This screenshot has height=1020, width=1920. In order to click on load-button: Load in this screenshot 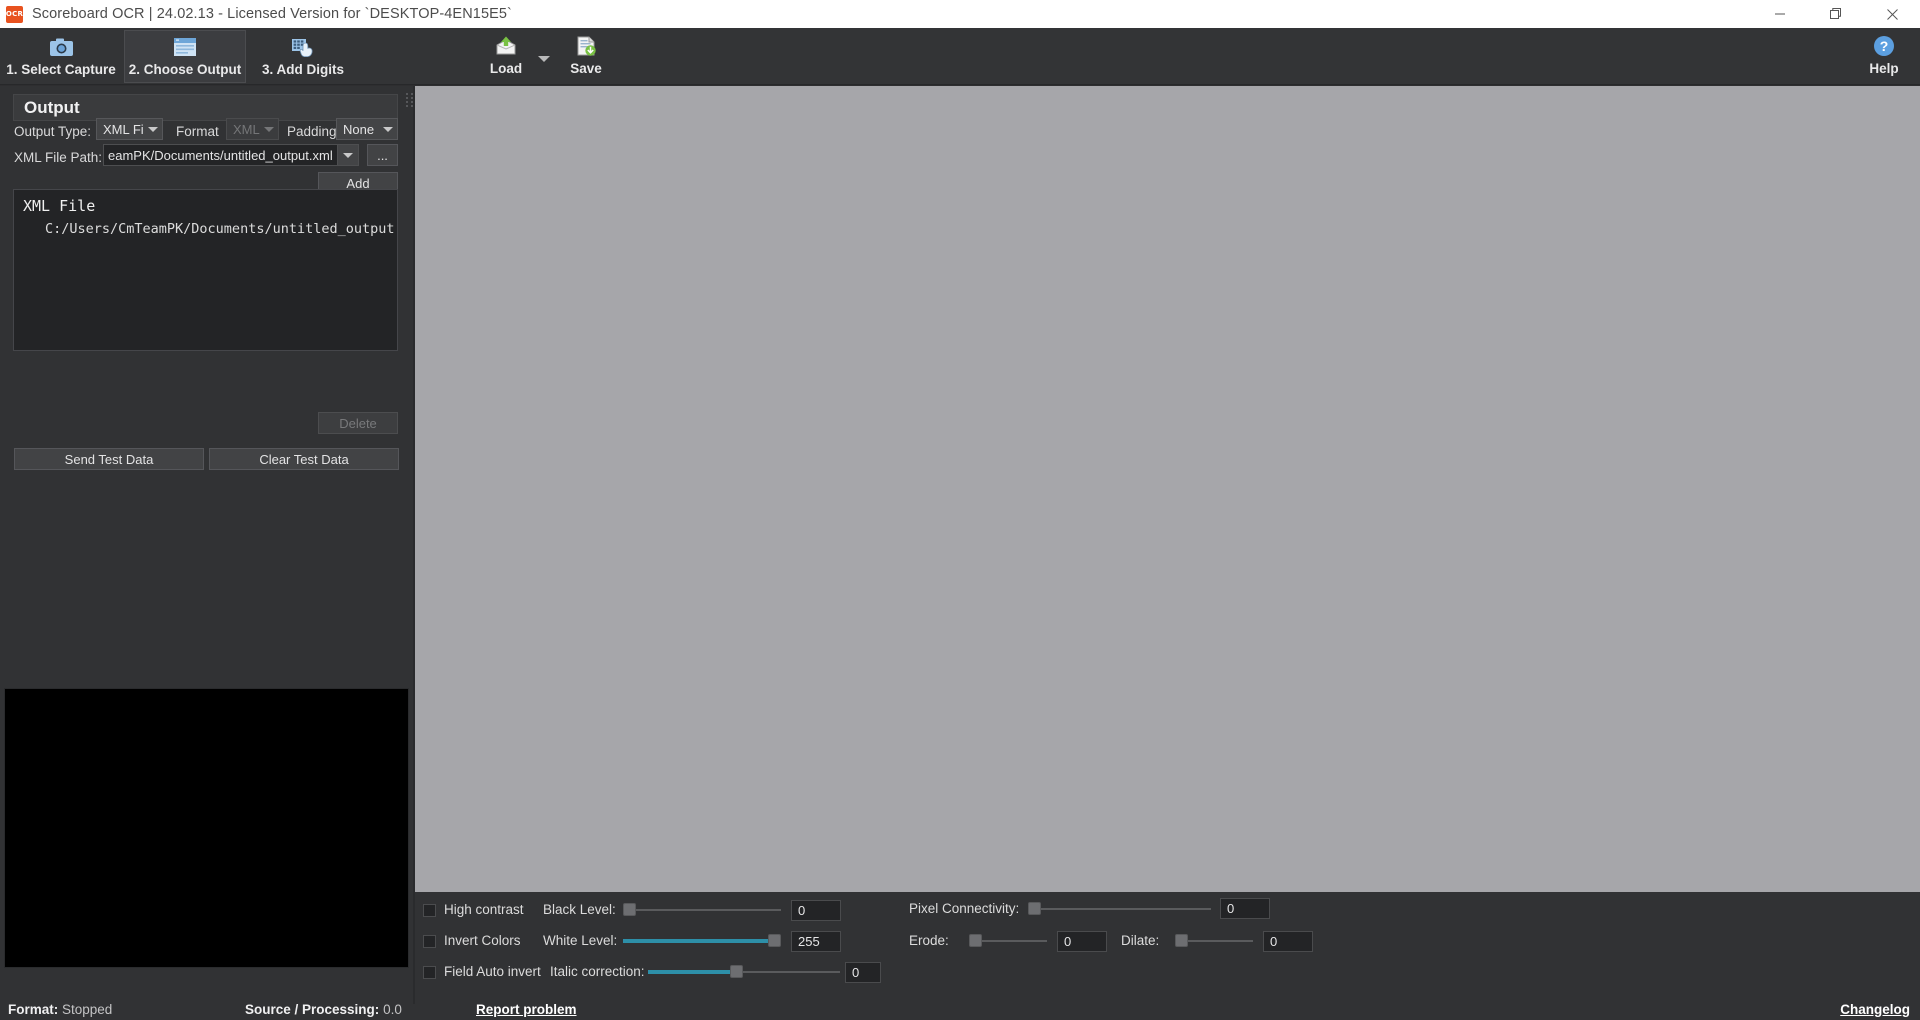, I will do `click(506, 56)`.